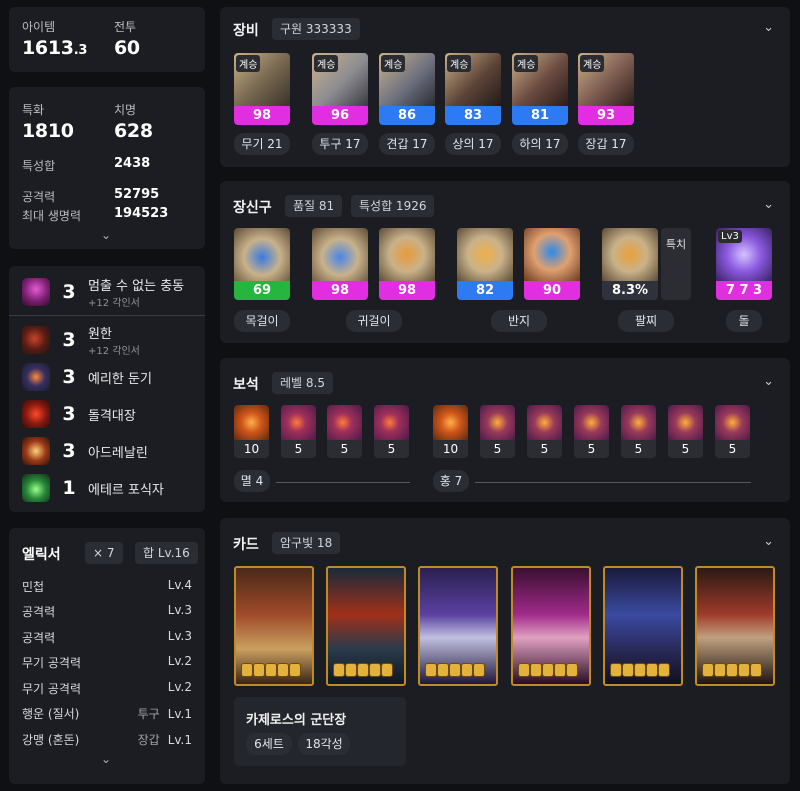  I want to click on quality-value: 8.3%, so click(630, 290).